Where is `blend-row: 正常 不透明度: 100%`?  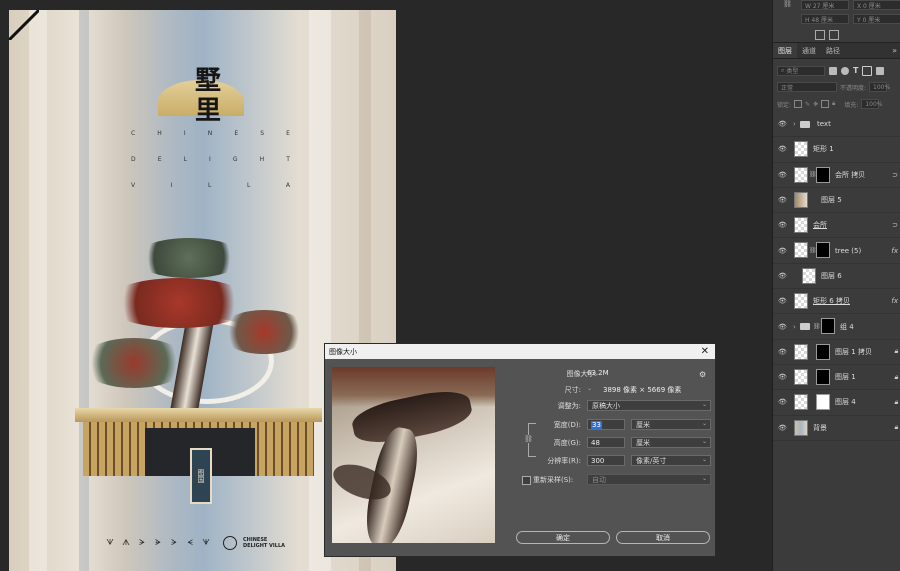
blend-row: 正常 不透明度: 100% is located at coordinates (838, 87).